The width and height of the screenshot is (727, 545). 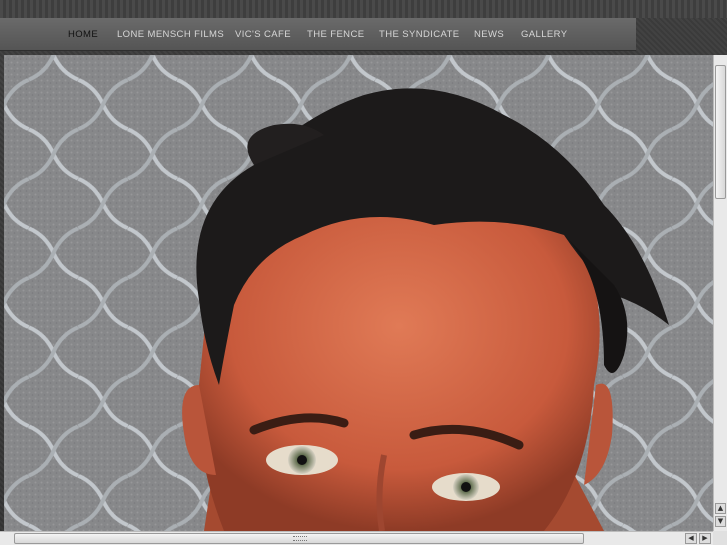 What do you see at coordinates (489, 34) in the screenshot?
I see `nav-news: NEWS` at bounding box center [489, 34].